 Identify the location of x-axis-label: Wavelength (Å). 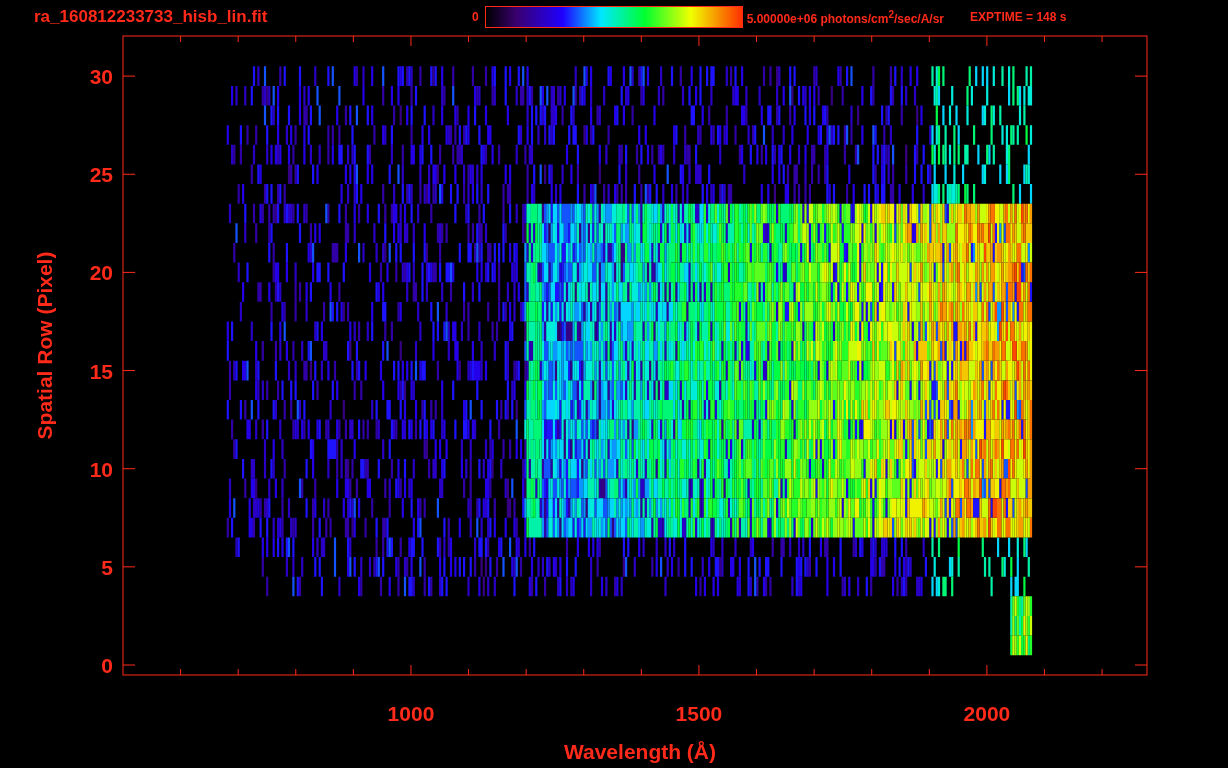
(640, 751).